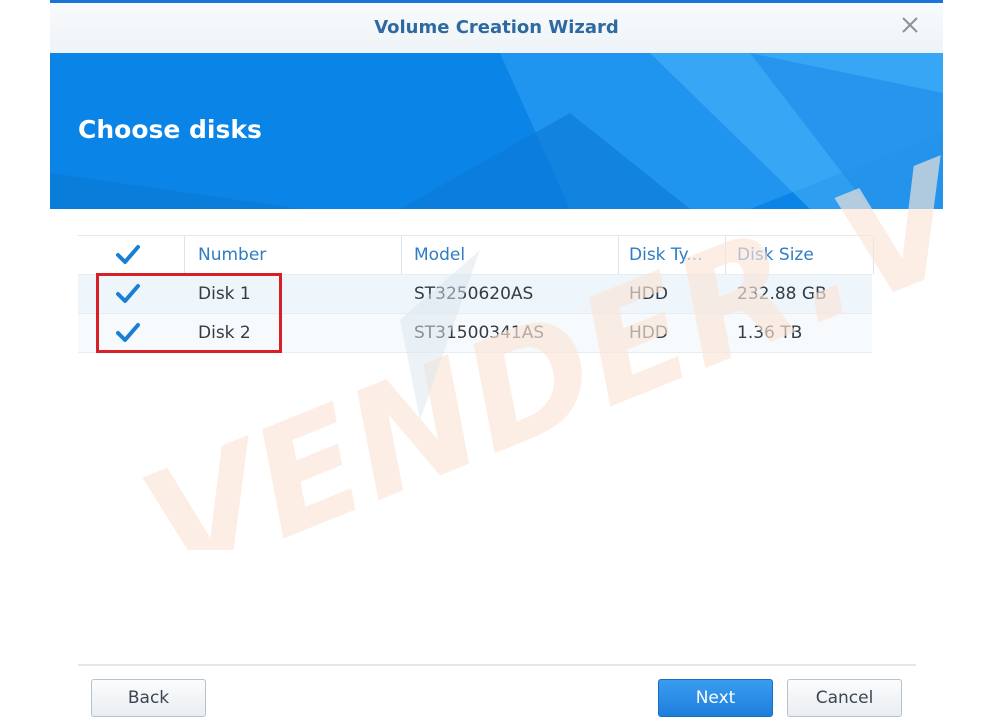 This screenshot has width=1000, height=726. Describe the element at coordinates (910, 25) in the screenshot. I see `close-icon` at that location.